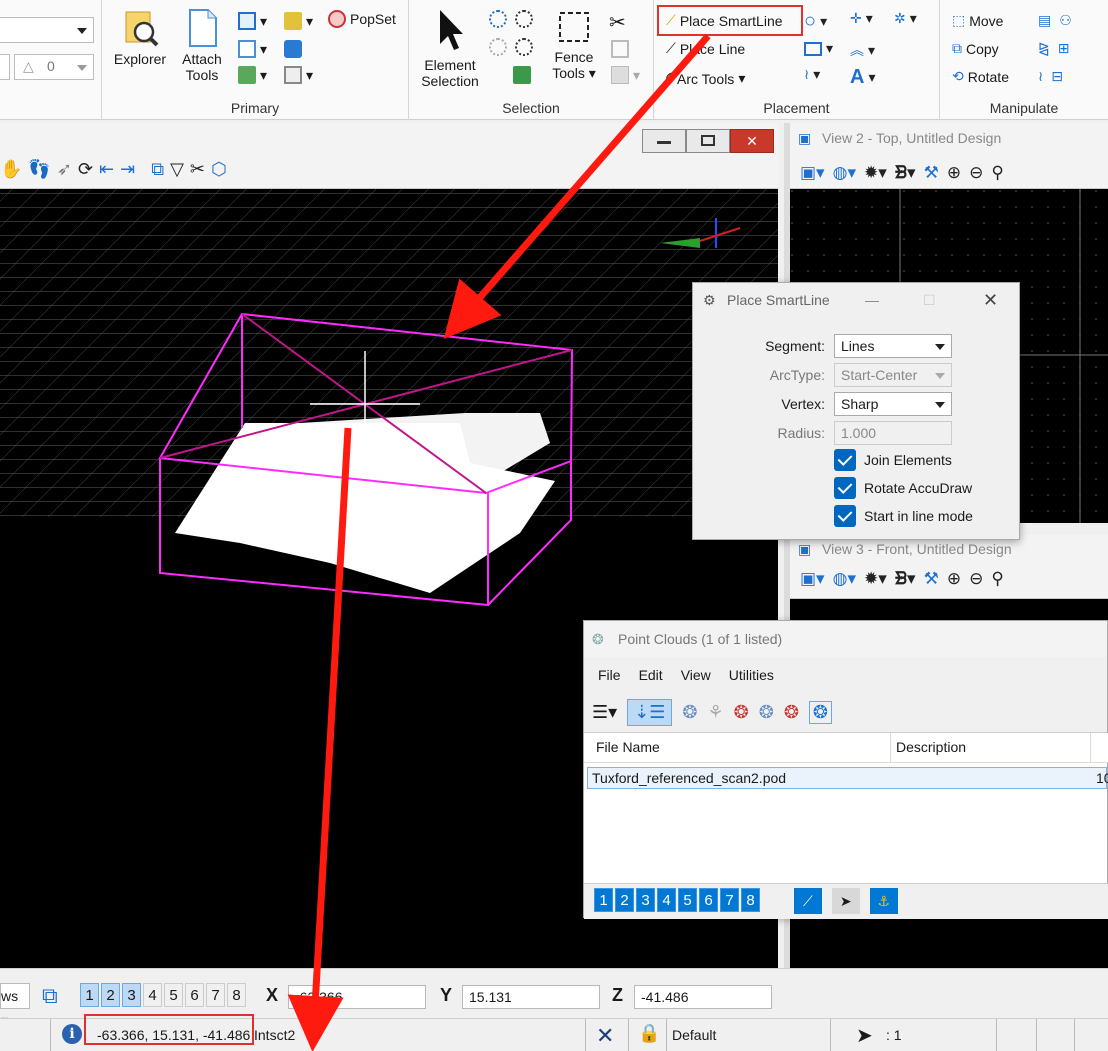 The height and width of the screenshot is (1051, 1108). What do you see at coordinates (931, 747) in the screenshot?
I see `col-description: Description` at bounding box center [931, 747].